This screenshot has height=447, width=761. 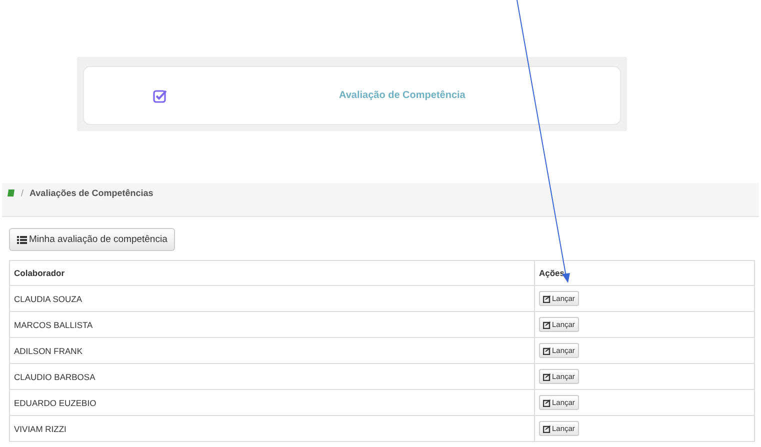 I want to click on list-icon, so click(x=22, y=240).